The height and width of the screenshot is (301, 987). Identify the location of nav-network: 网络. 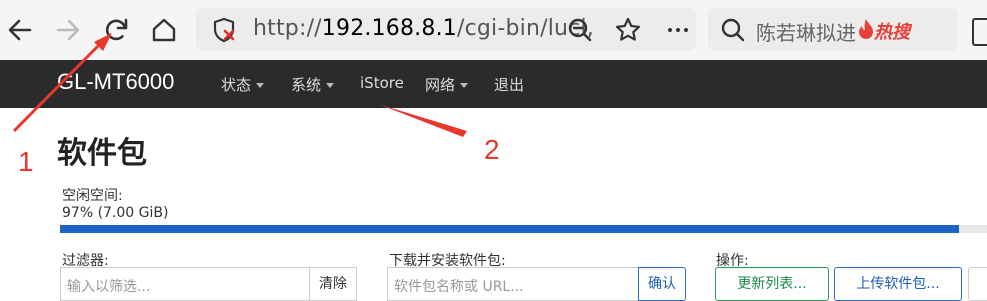
(447, 84).